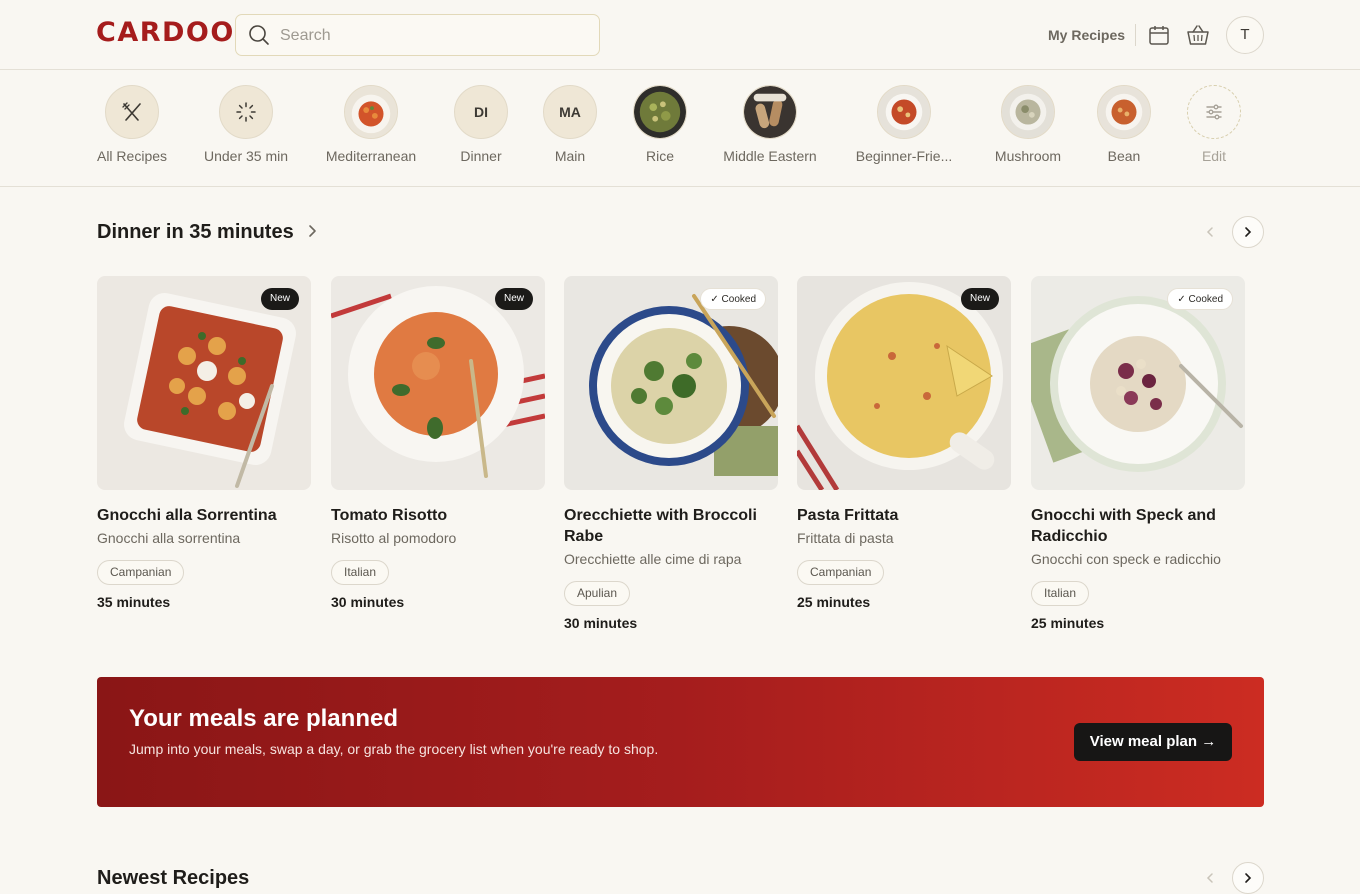  I want to click on recipe-subtitle: Gnocchi con speck e radicchio, so click(1126, 559).